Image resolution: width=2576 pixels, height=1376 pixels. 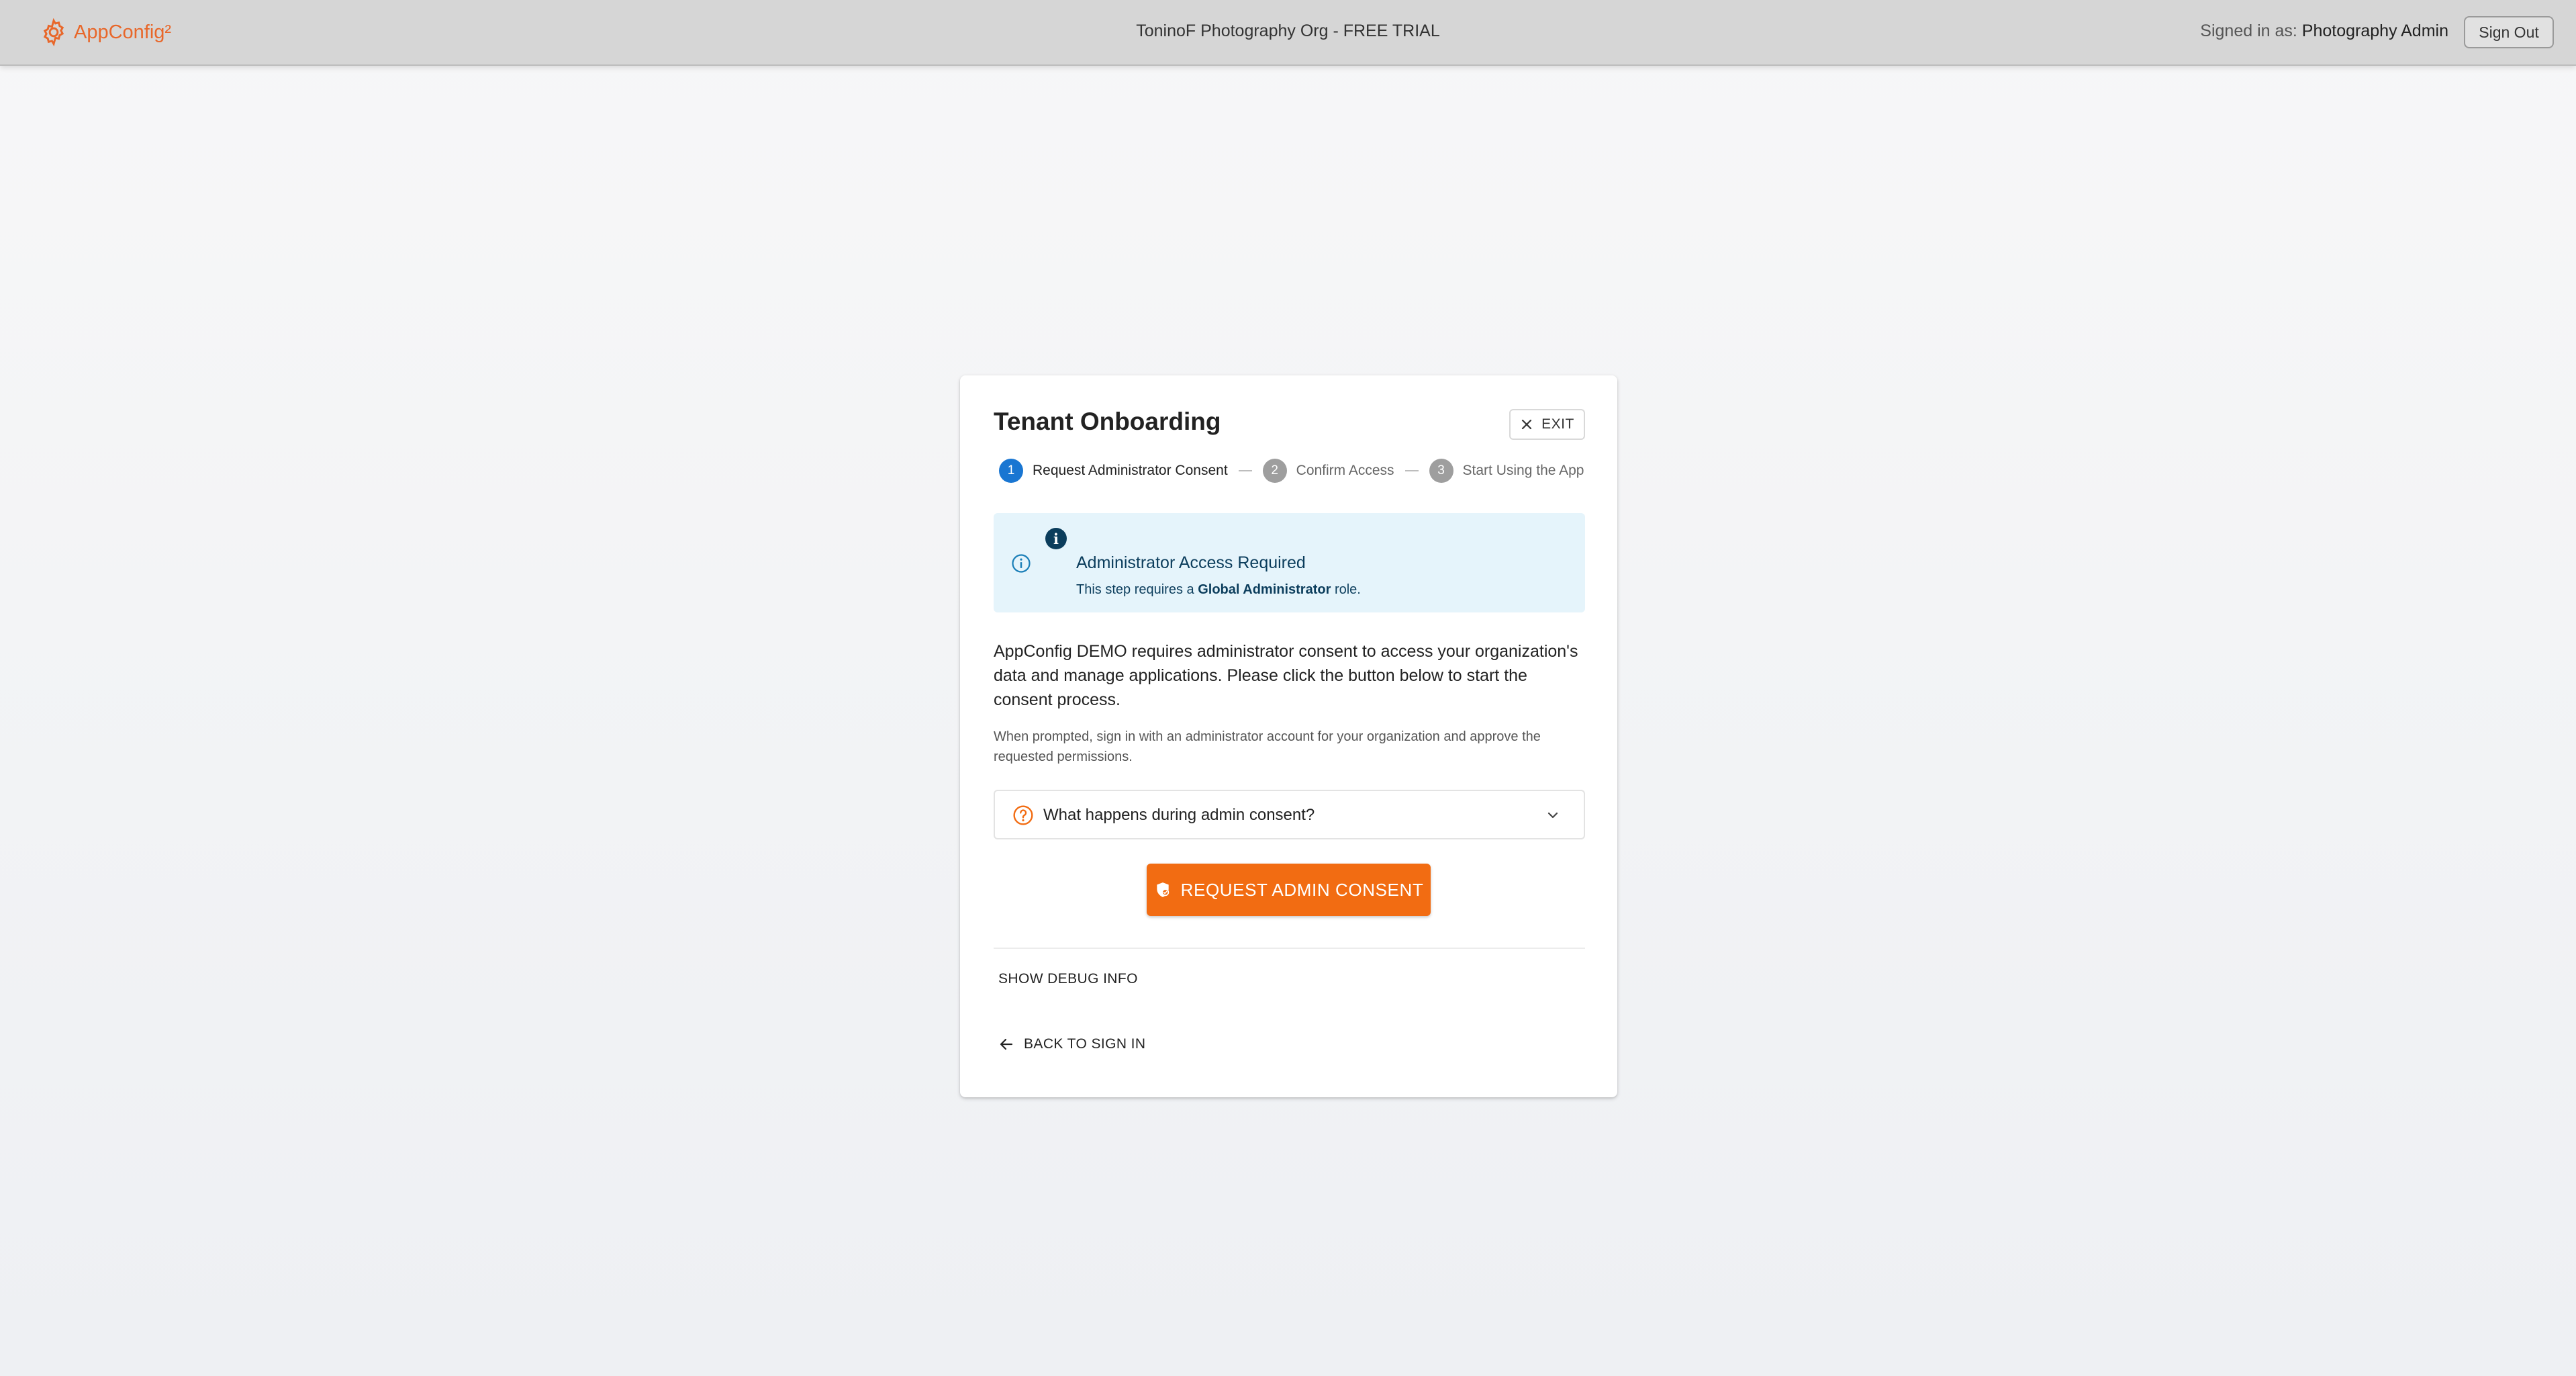 I want to click on show-debug-info-button: SHOW DEBUG INFO, so click(x=1068, y=979).